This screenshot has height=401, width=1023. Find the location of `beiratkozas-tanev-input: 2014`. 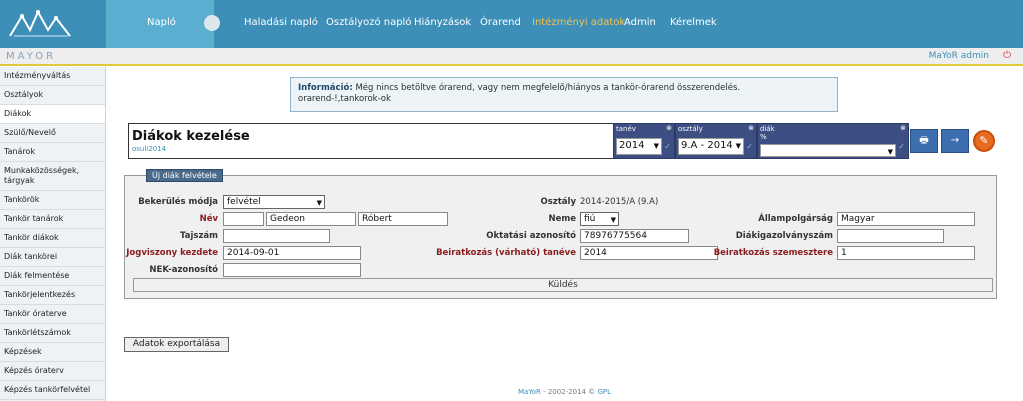

beiratkozas-tanev-input: 2014 is located at coordinates (649, 253).